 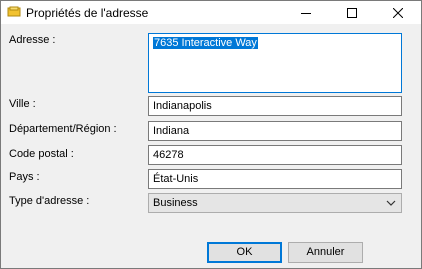 I want to click on title-bar: Propriétés de l'adresse, so click(x=211, y=12).